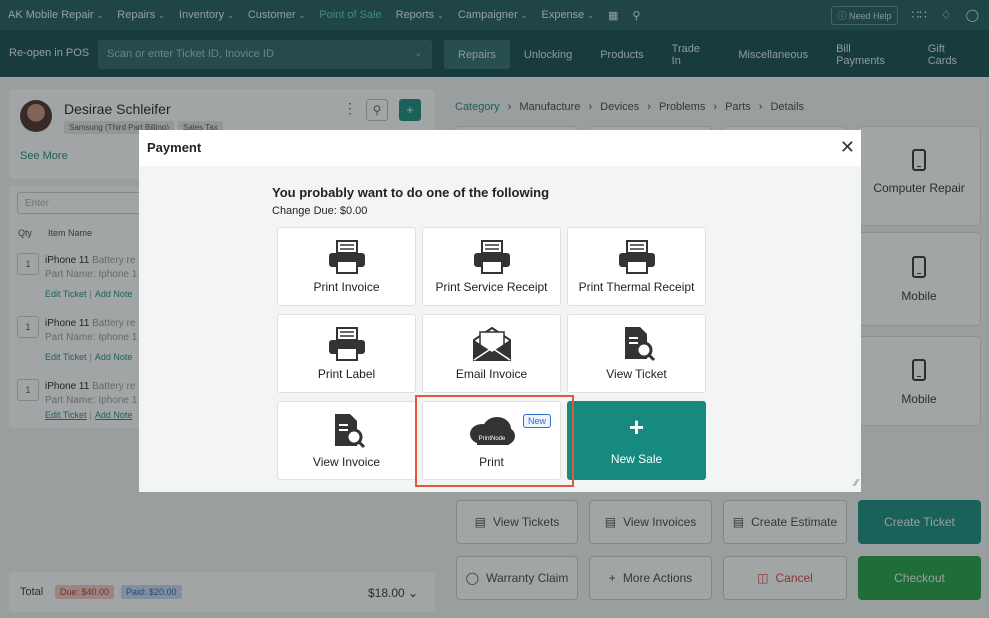 The width and height of the screenshot is (989, 618). I want to click on close-icon: ✕, so click(847, 147).